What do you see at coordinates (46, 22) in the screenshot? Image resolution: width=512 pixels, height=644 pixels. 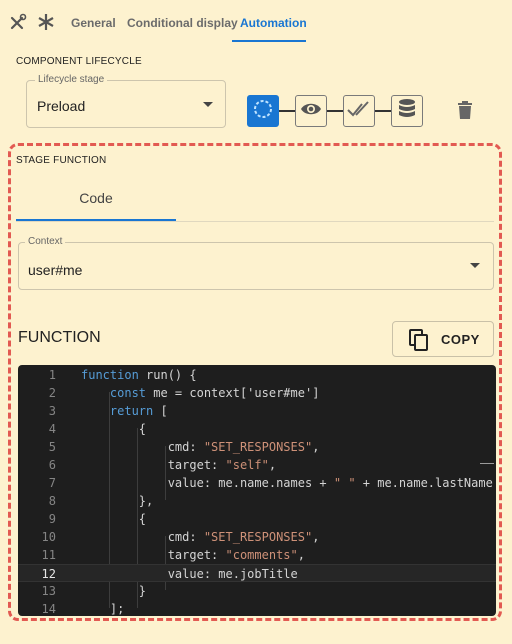 I see `asterisk-icon` at bounding box center [46, 22].